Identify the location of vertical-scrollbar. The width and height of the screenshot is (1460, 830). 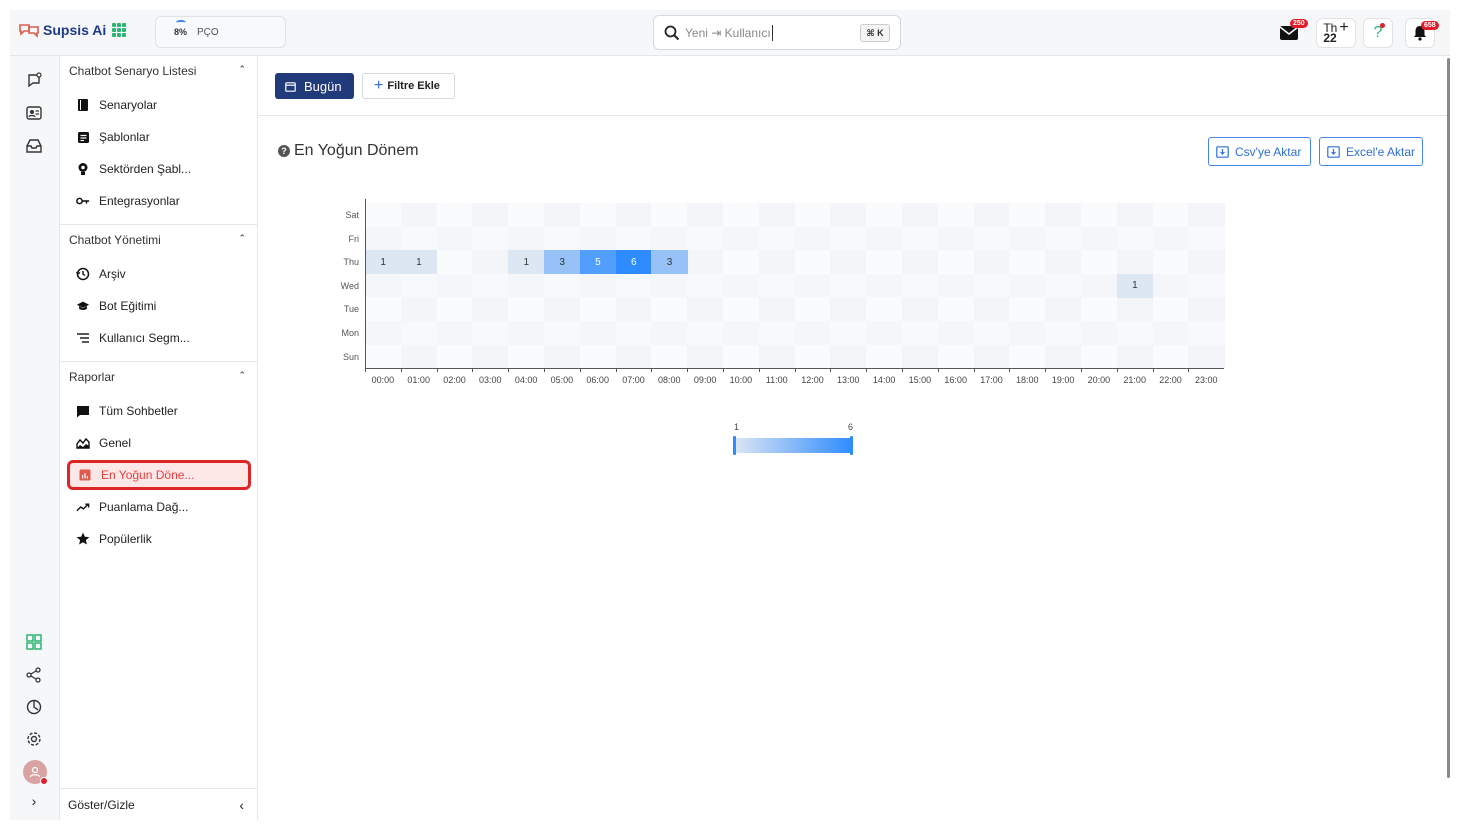
(1448, 418).